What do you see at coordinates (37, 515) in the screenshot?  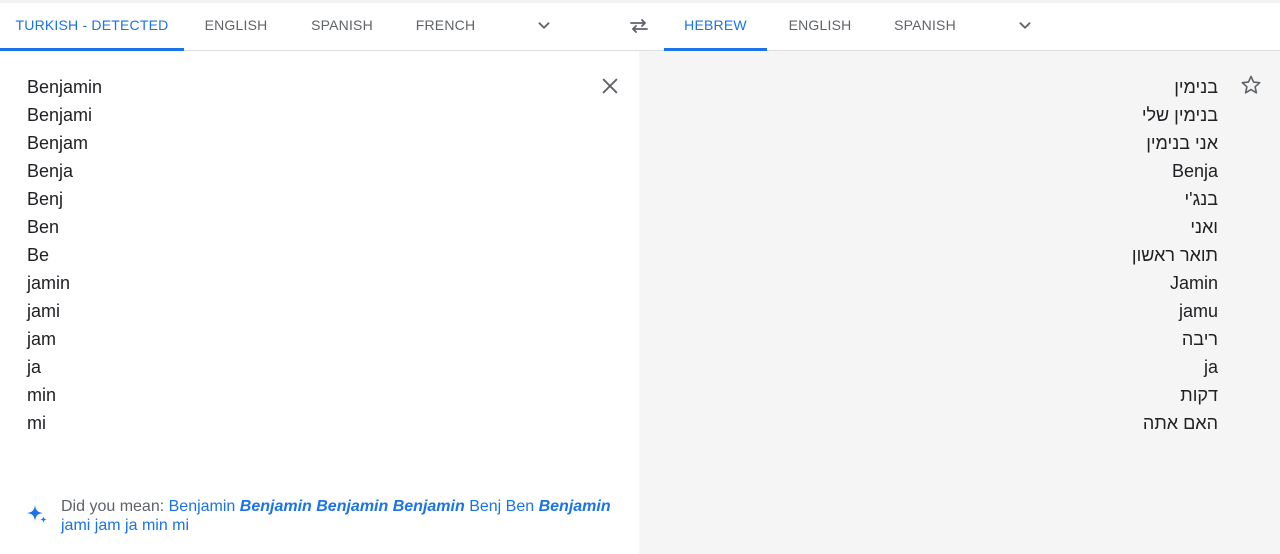 I see `sparkle-icon` at bounding box center [37, 515].